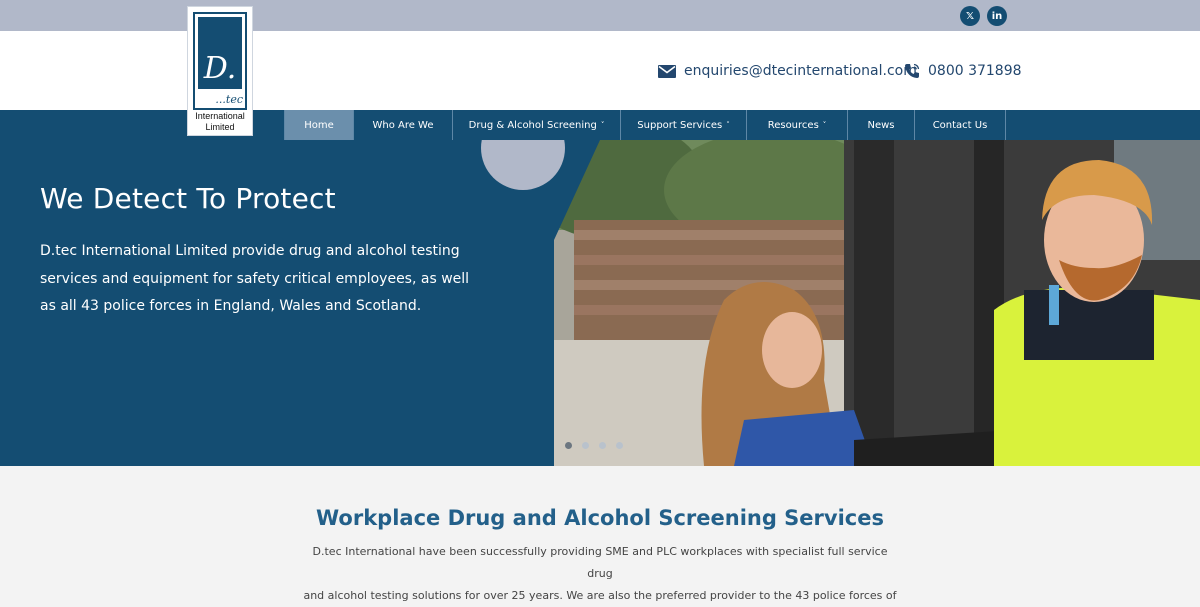 Image resolution: width=1200 pixels, height=607 pixels. What do you see at coordinates (188, 198) in the screenshot?
I see `hero-title: We Detect To Protect` at bounding box center [188, 198].